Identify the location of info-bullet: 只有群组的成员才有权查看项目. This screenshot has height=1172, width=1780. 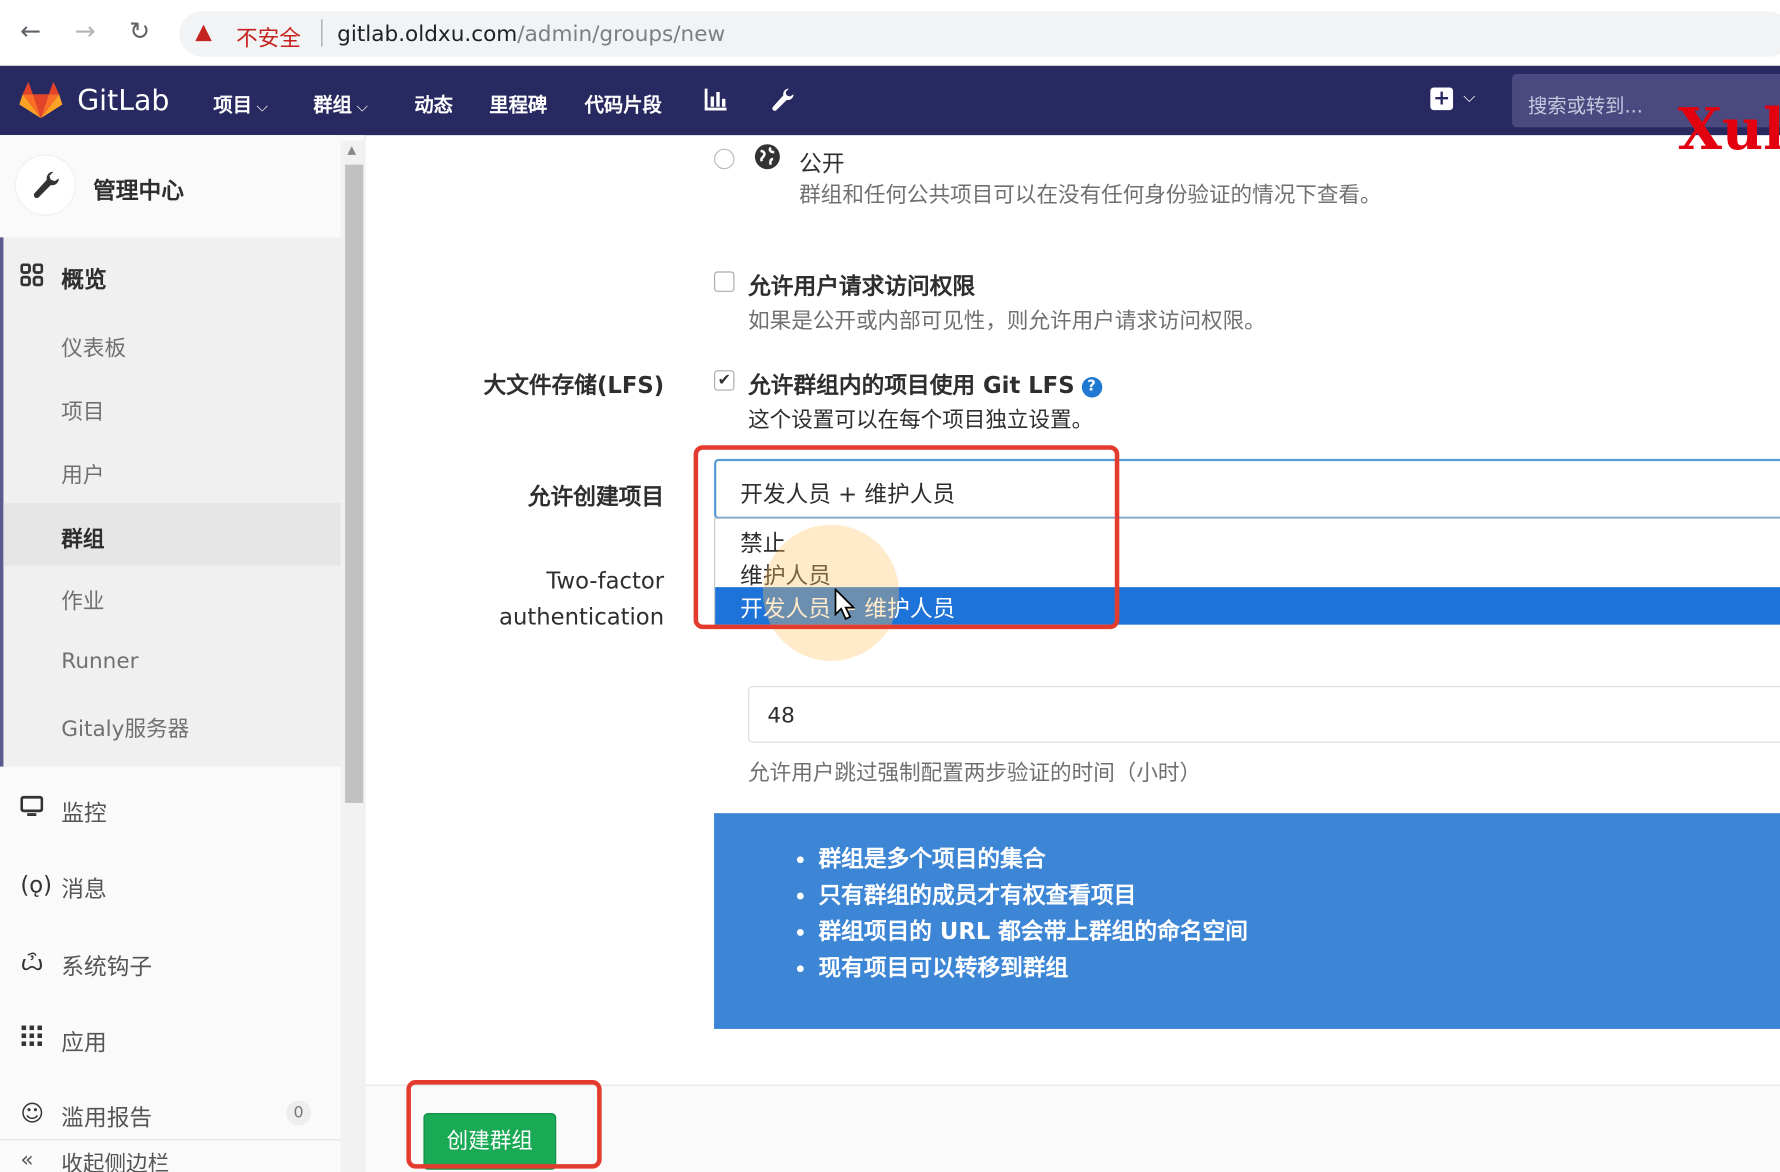
(1032, 895).